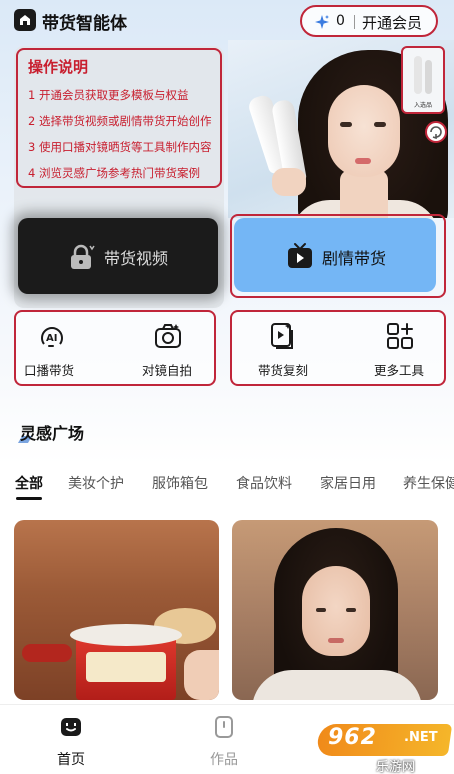  I want to click on category-tab-apparel: 服饰箱包, so click(180, 483).